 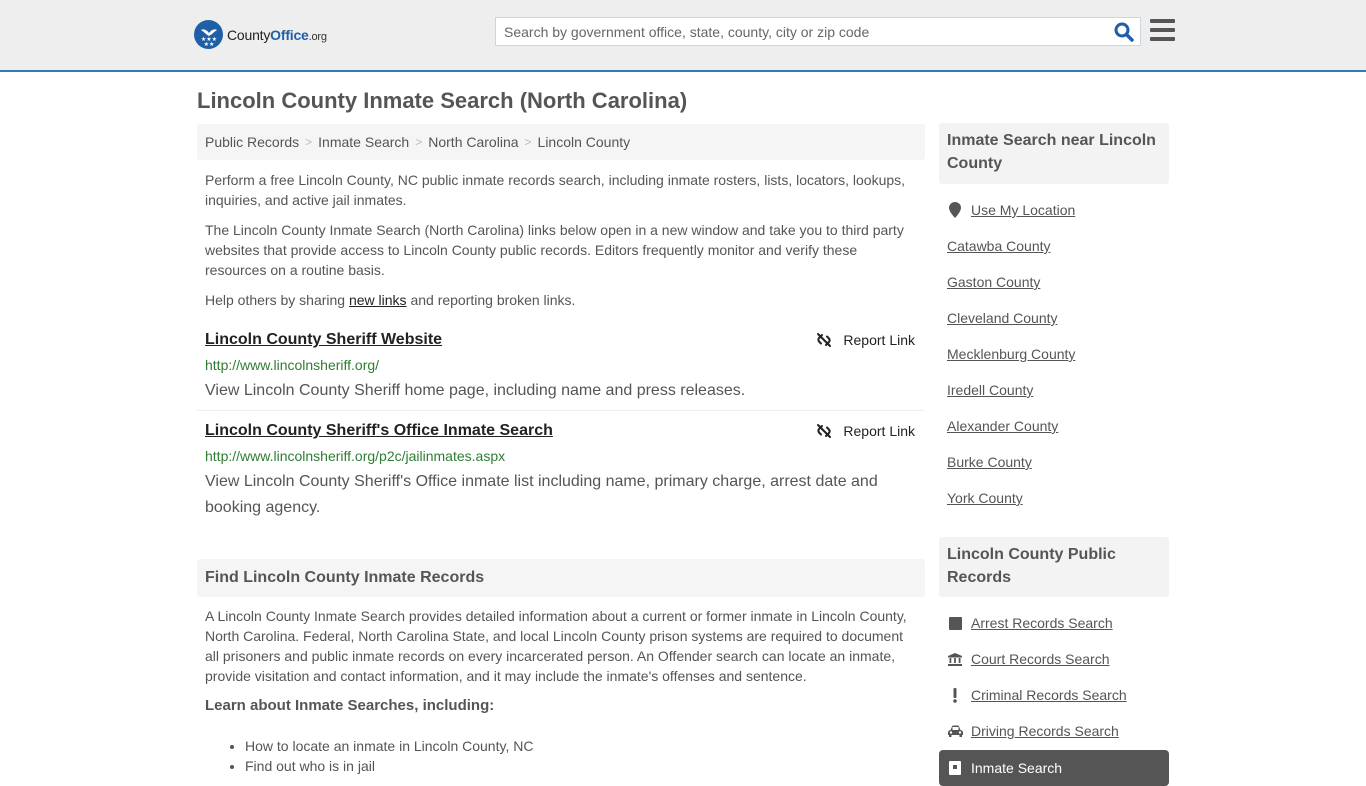 I want to click on courthouse-icon, so click(x=955, y=659).